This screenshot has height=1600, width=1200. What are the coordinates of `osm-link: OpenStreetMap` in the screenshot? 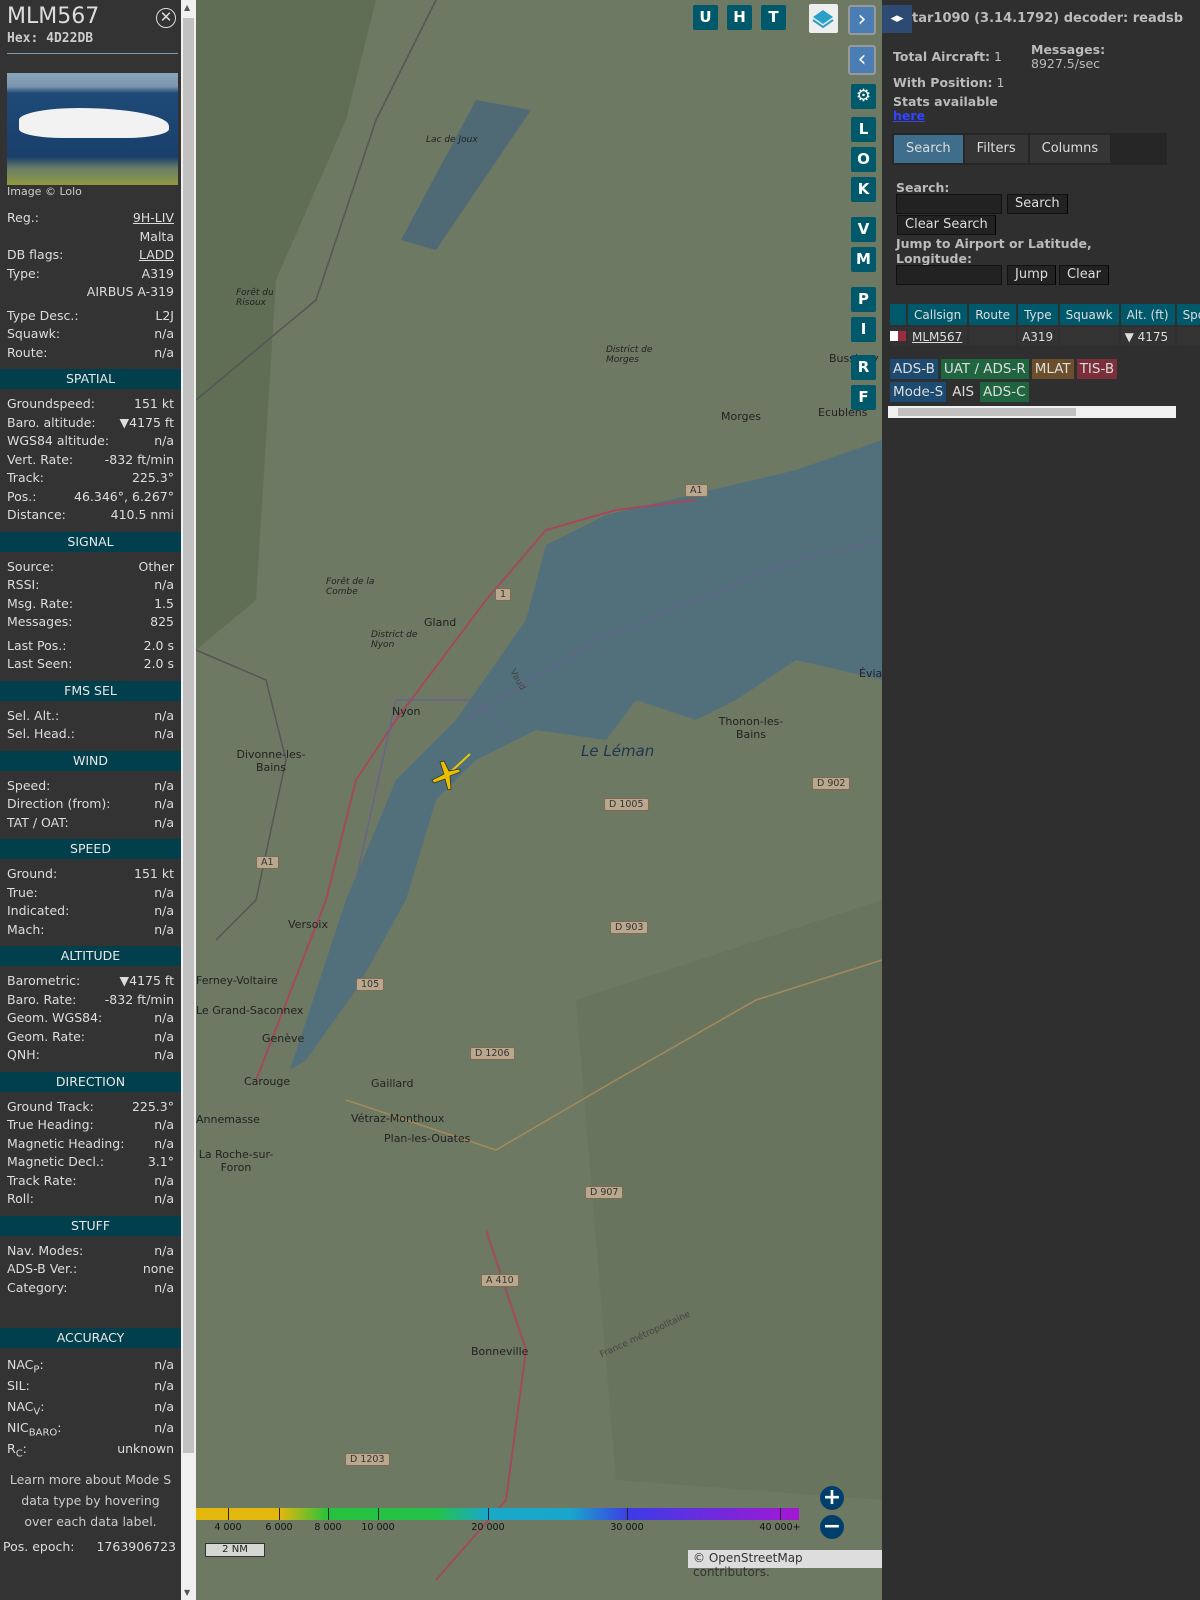 It's located at (756, 1558).